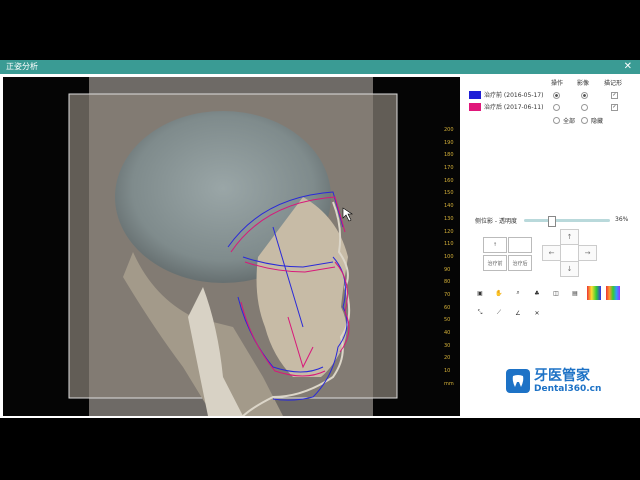  What do you see at coordinates (514, 107) in the screenshot?
I see `record-label-post: 治疗后 (2017-06-11)` at bounding box center [514, 107].